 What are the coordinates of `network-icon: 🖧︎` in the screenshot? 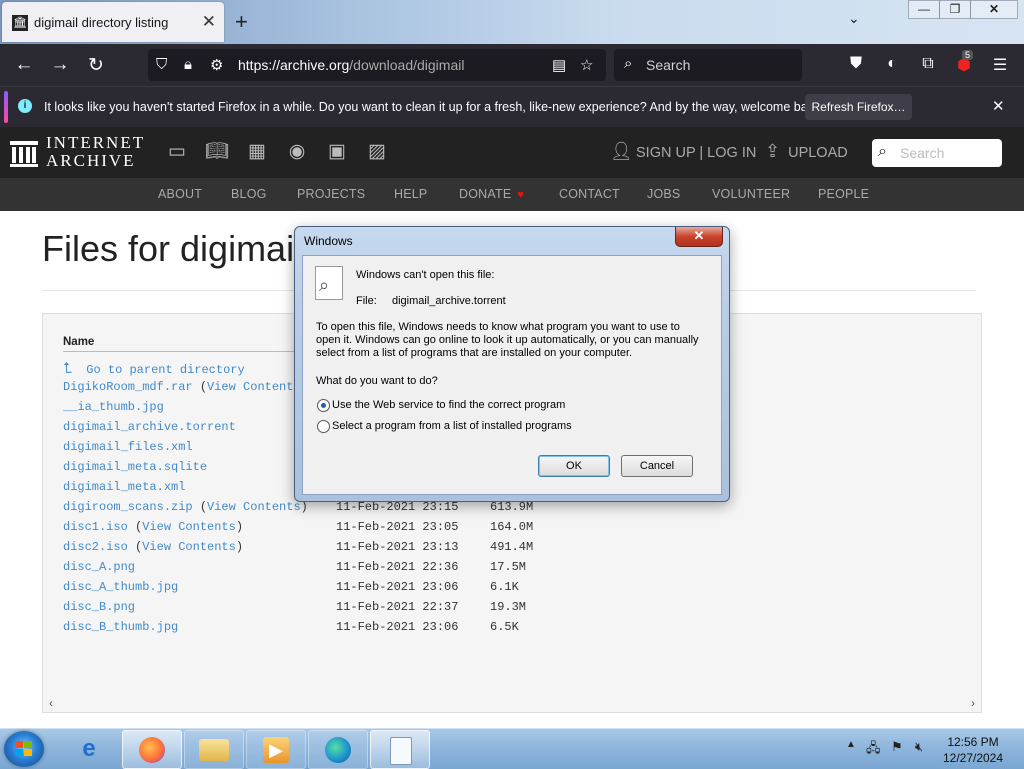 It's located at (873, 750).